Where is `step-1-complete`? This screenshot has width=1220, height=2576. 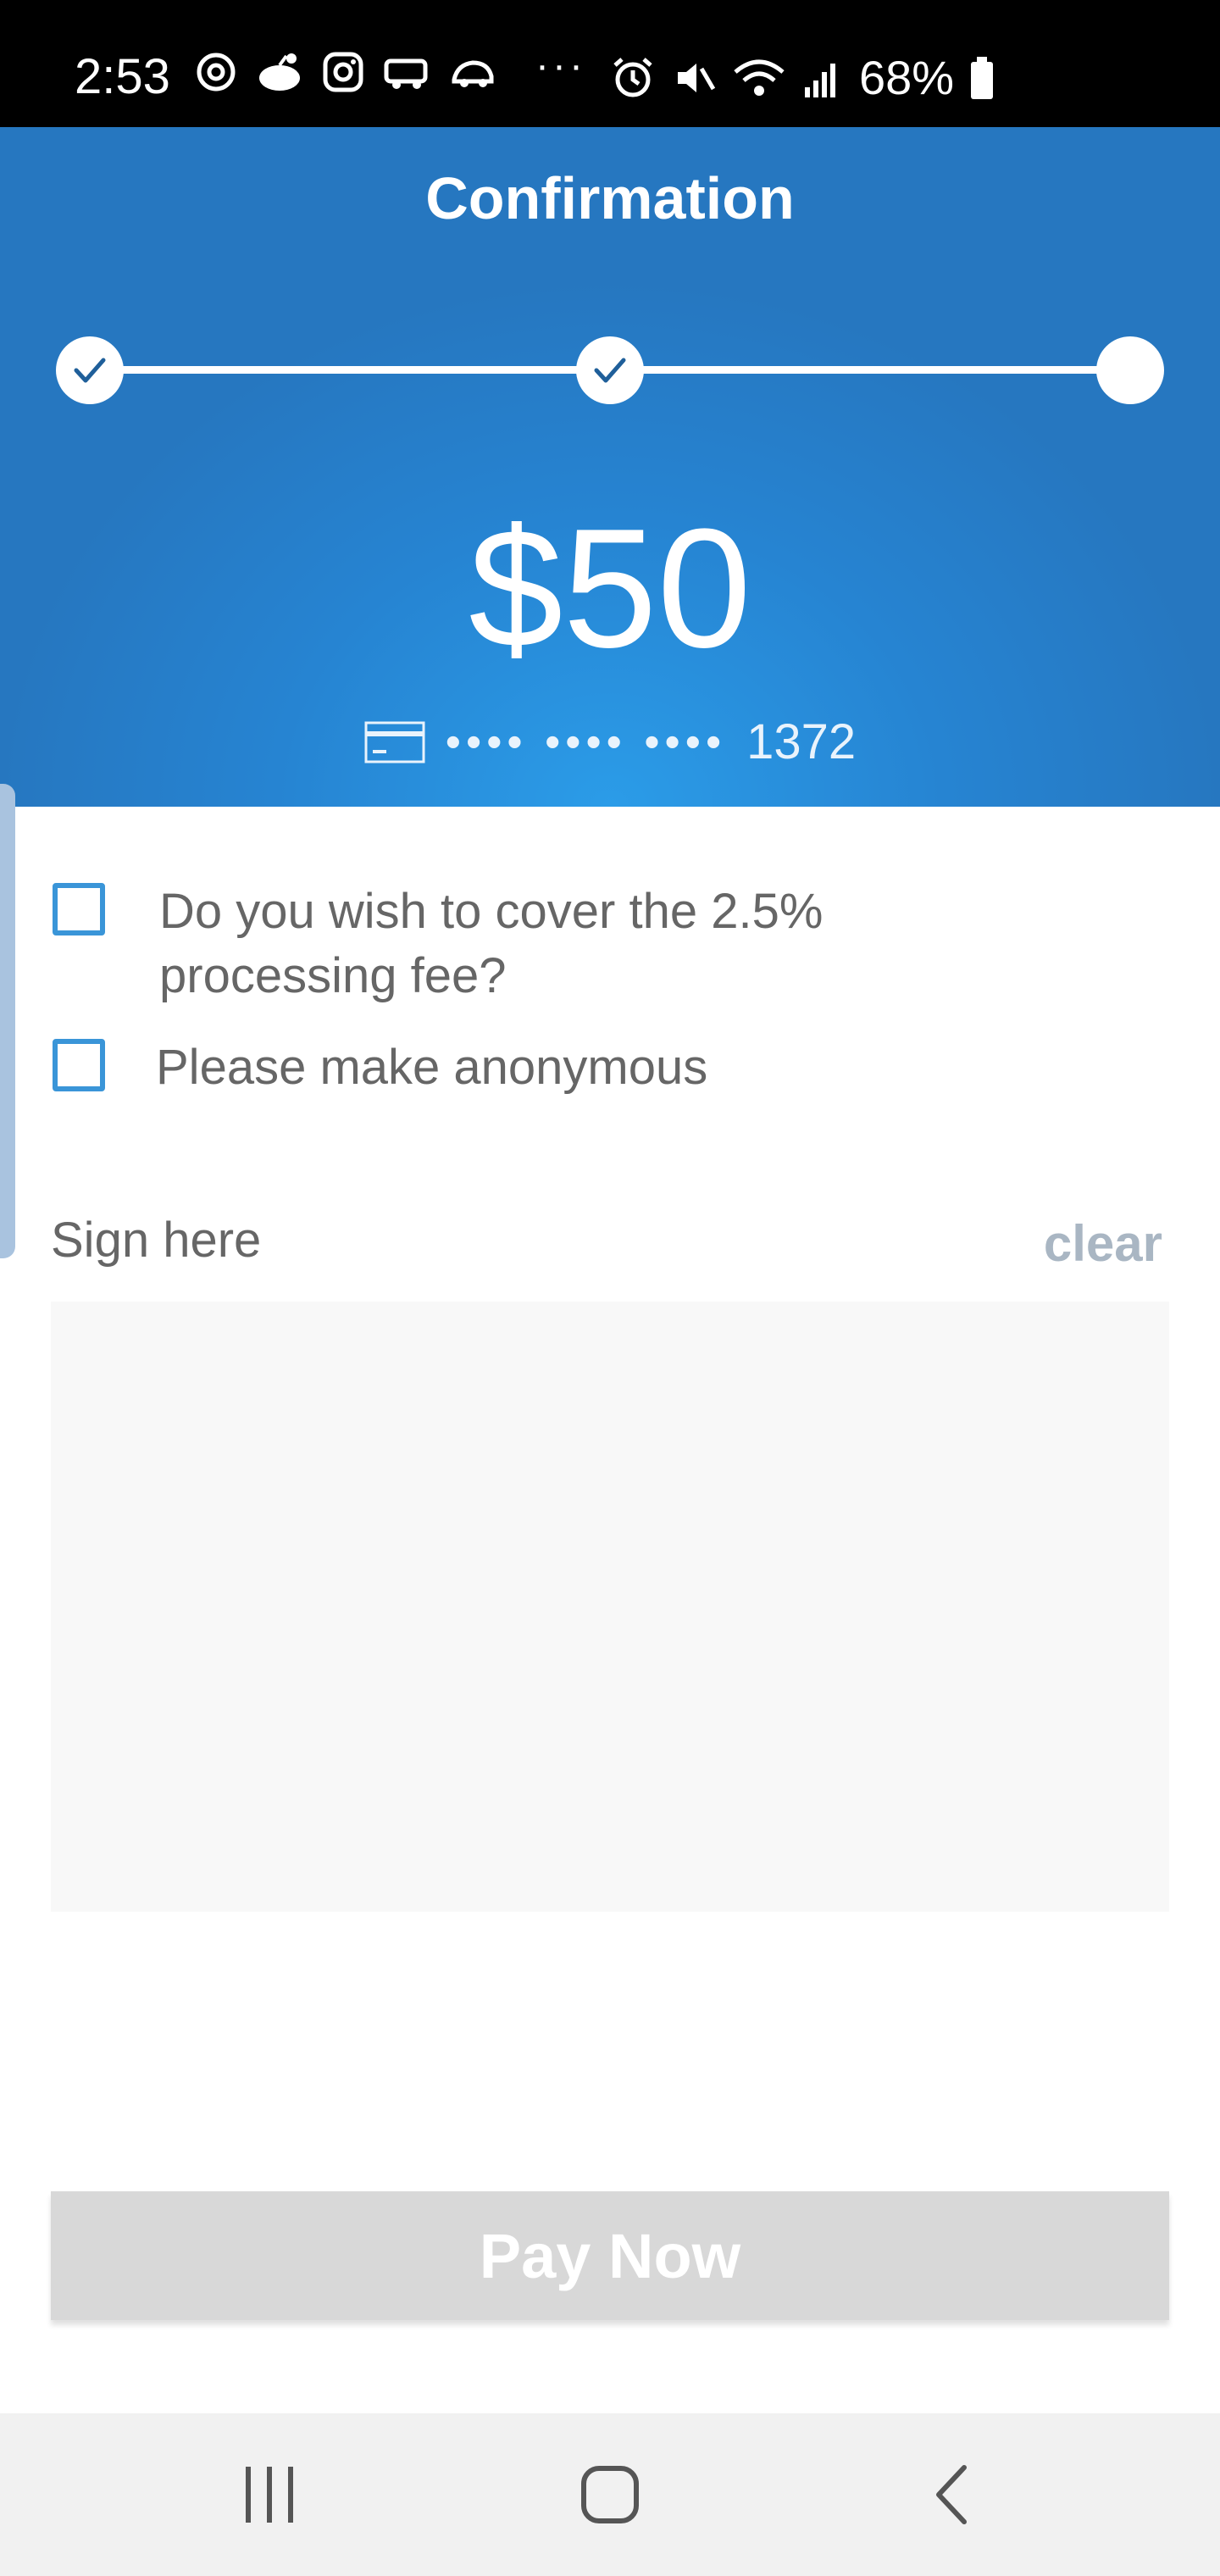
step-1-complete is located at coordinates (90, 370).